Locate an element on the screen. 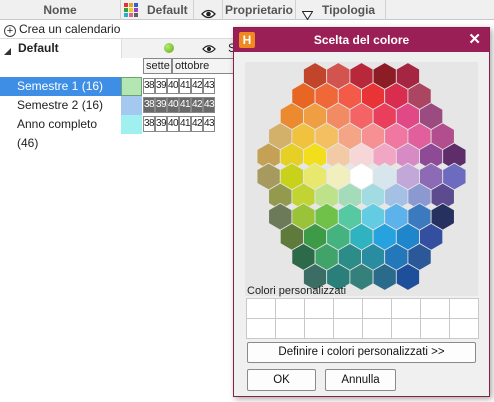 This screenshot has height=402, width=494. define-custom-colors-button: Definire i colori personalizzati >> is located at coordinates (361, 352).